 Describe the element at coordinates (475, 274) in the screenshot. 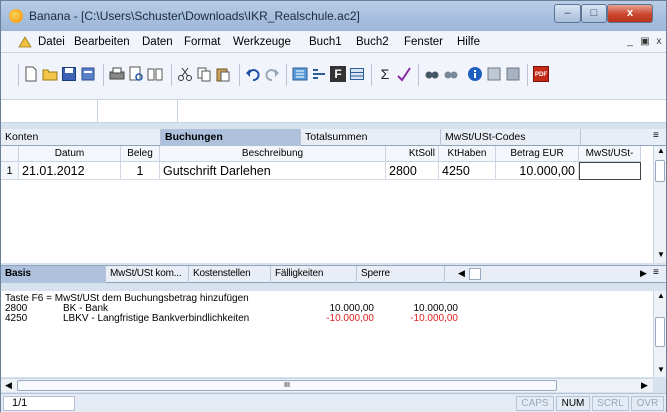

I see `tab-scroll-thumb` at that location.